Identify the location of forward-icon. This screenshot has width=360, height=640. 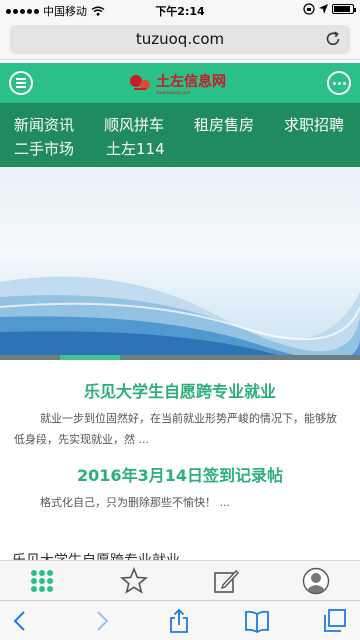
(101, 621).